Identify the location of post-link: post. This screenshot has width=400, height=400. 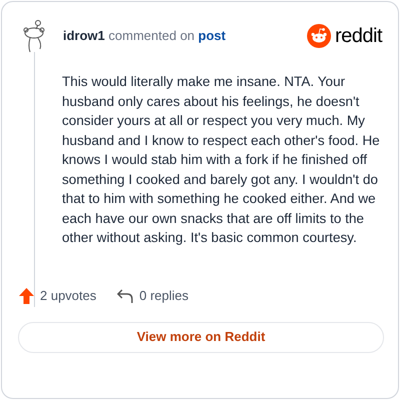
(212, 35).